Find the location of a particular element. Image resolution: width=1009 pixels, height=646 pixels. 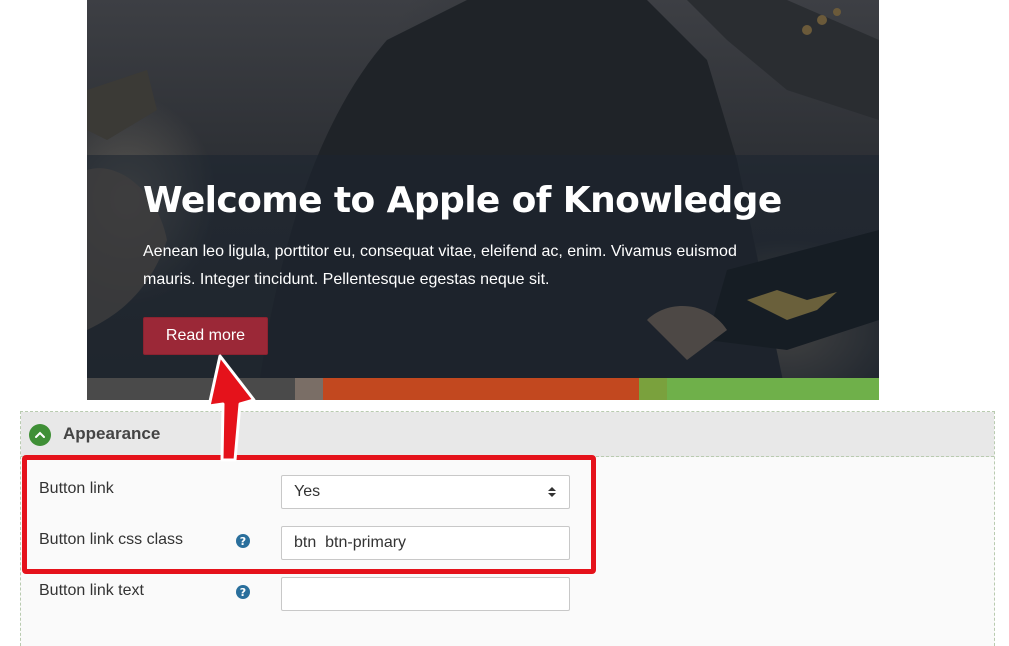

appearance-panel-header: Appearance is located at coordinates (507, 434).